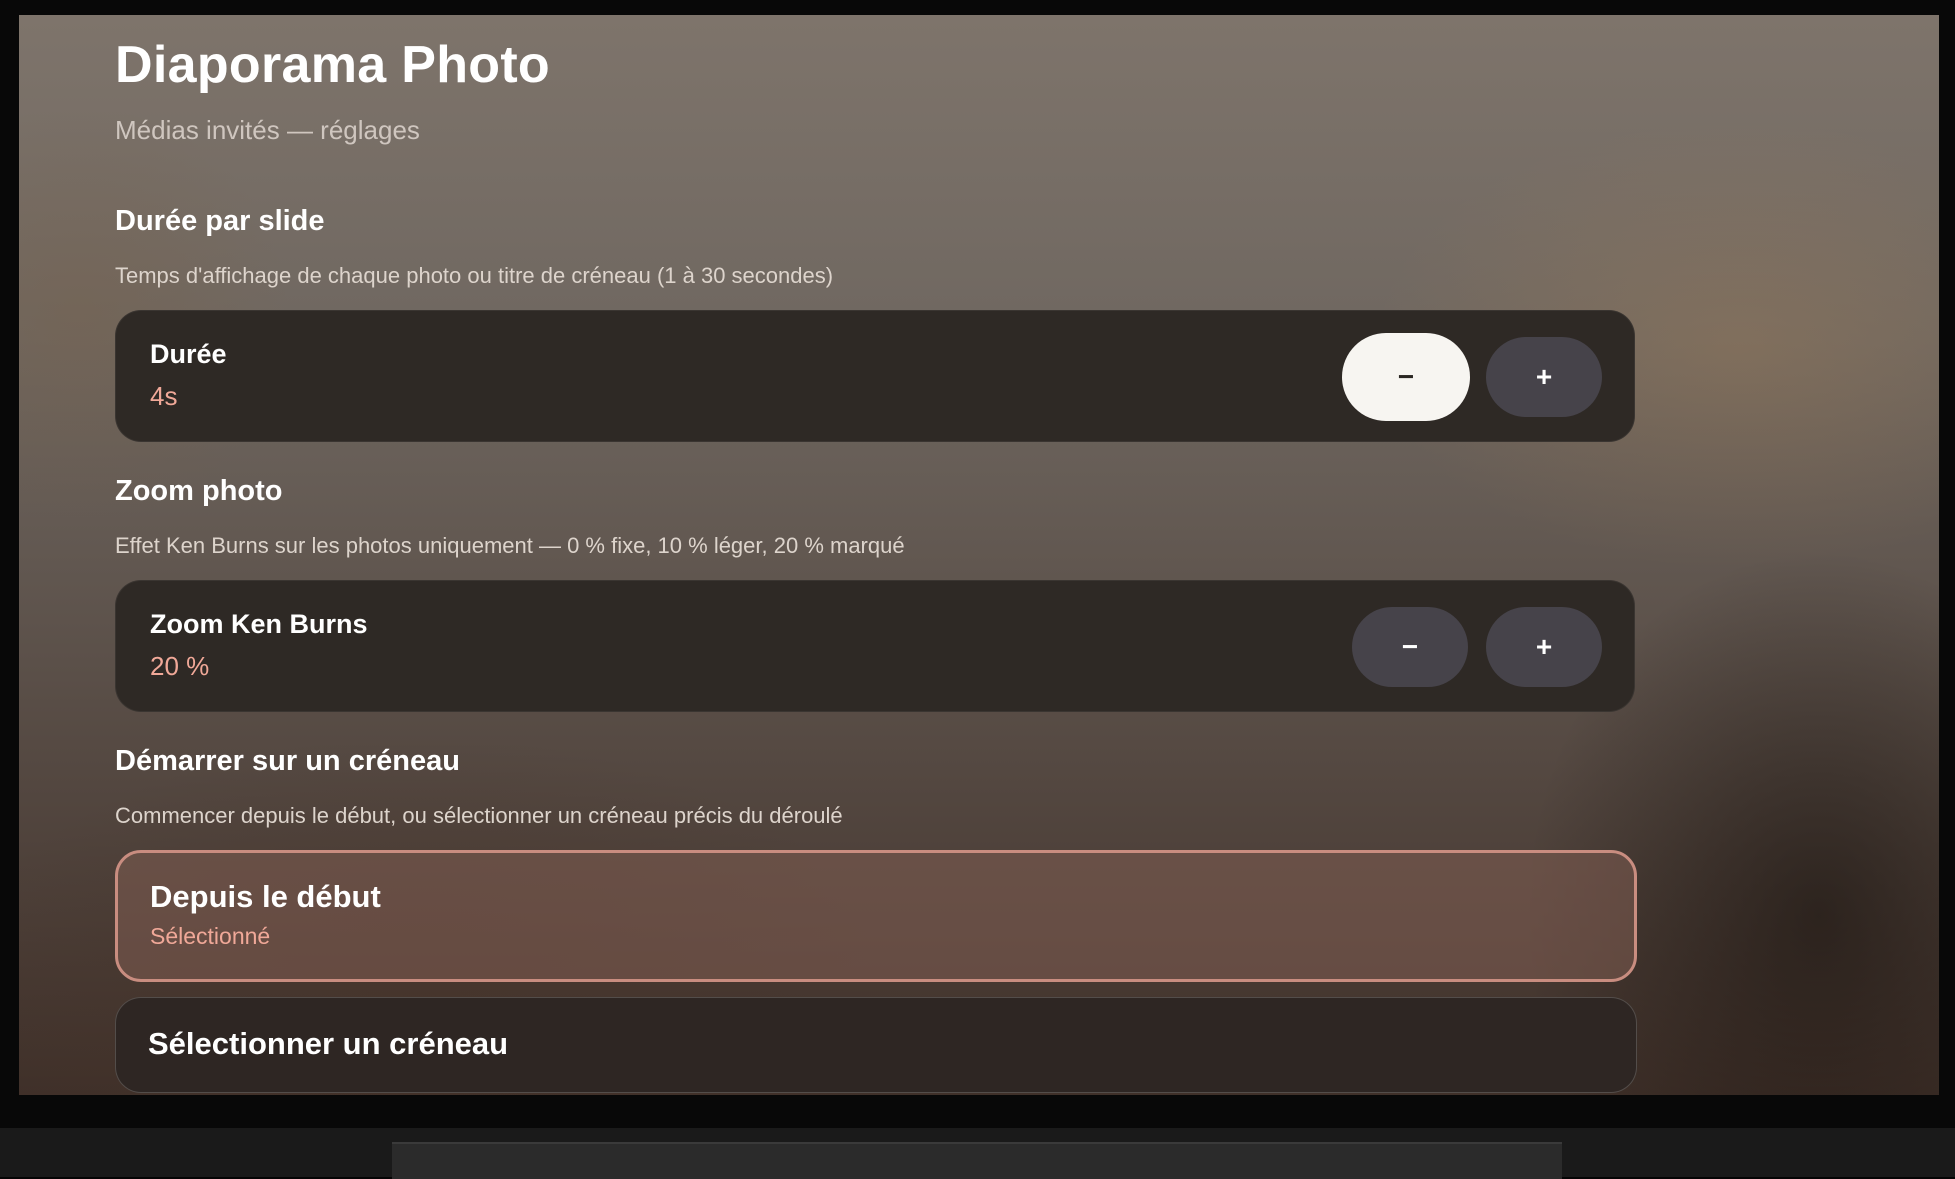 This screenshot has width=1955, height=1179. What do you see at coordinates (199, 491) in the screenshot?
I see `zoom-section-title: Zoom photo` at bounding box center [199, 491].